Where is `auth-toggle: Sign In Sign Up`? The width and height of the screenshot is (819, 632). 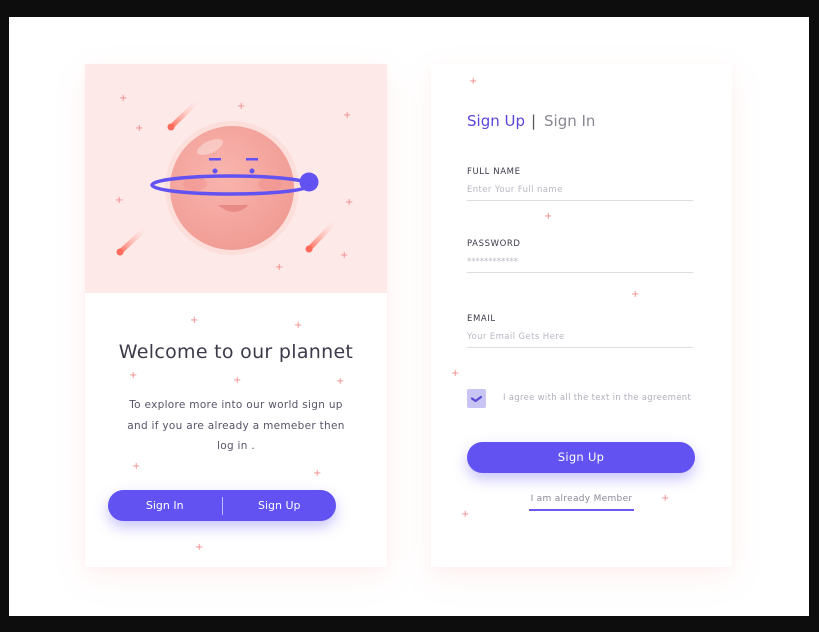 auth-toggle: Sign In Sign Up is located at coordinates (222, 505).